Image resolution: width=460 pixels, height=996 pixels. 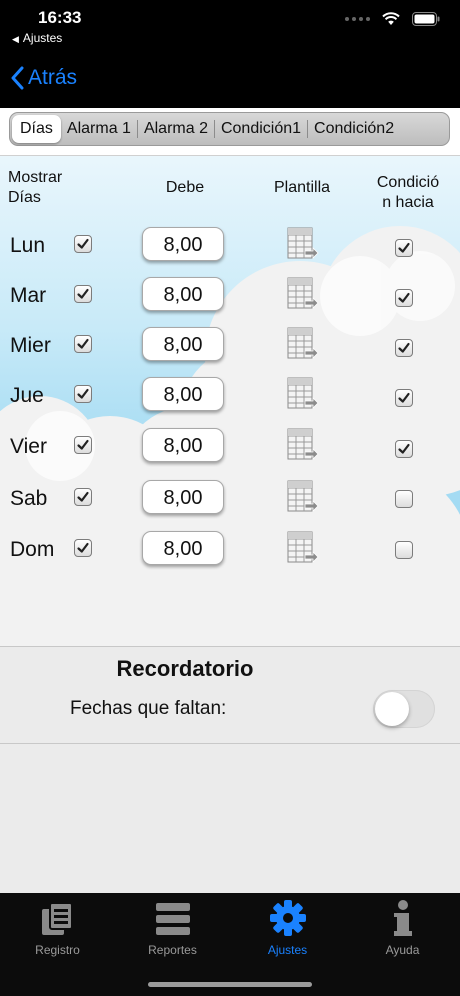 What do you see at coordinates (15, 39) in the screenshot?
I see `back-triangle-icon: ◀` at bounding box center [15, 39].